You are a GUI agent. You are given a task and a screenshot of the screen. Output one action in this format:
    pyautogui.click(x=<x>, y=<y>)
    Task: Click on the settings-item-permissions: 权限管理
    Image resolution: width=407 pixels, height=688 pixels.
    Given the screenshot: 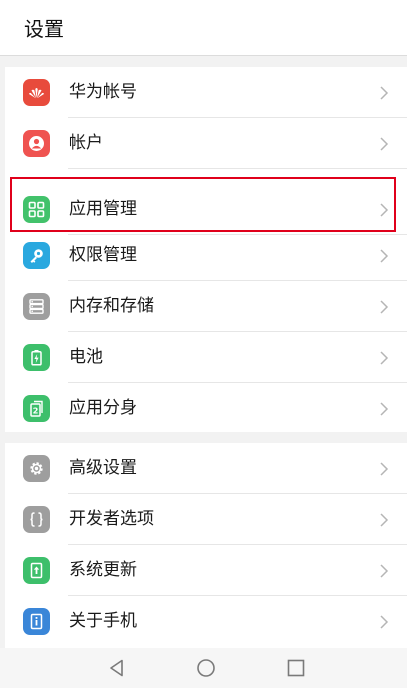 What is the action you would take?
    pyautogui.click(x=206, y=255)
    